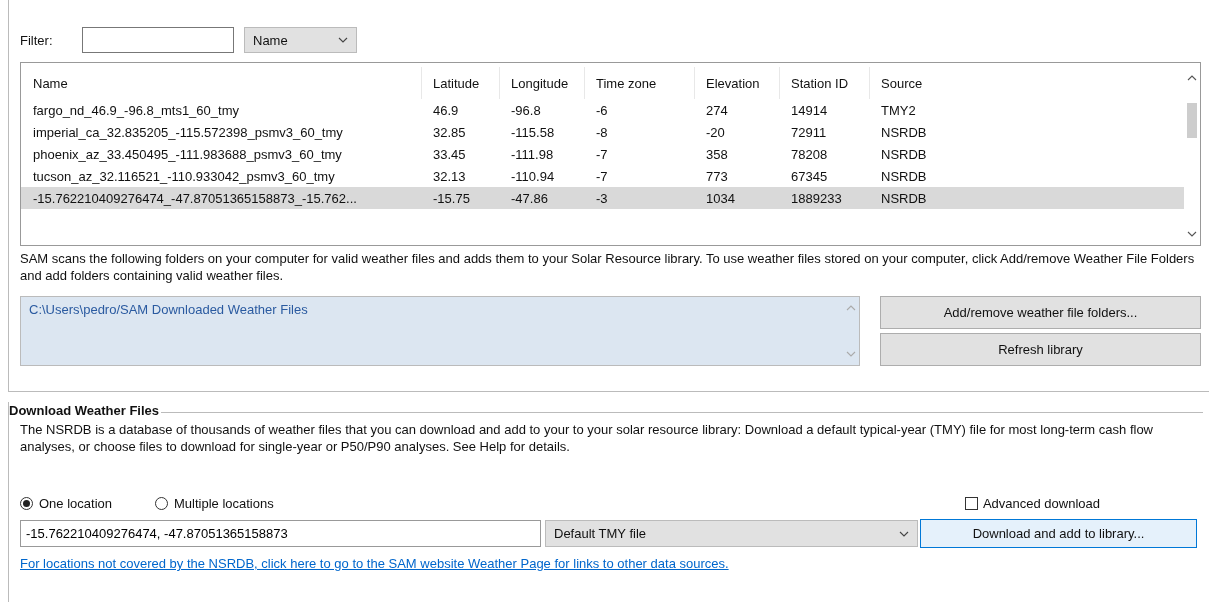 Image resolution: width=1209 pixels, height=611 pixels. Describe the element at coordinates (66, 503) in the screenshot. I see `radio-option: One location` at that location.